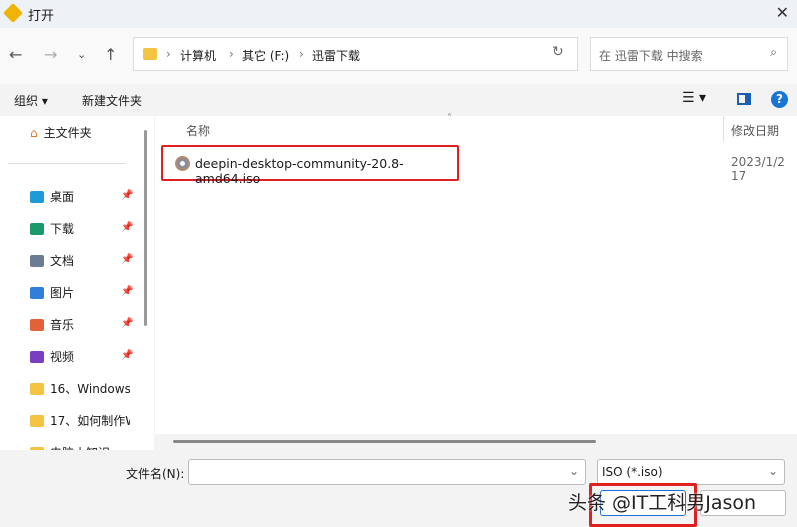 The image size is (797, 527). I want to click on breadcrumb-drive: 其它 (F:), so click(265, 55).